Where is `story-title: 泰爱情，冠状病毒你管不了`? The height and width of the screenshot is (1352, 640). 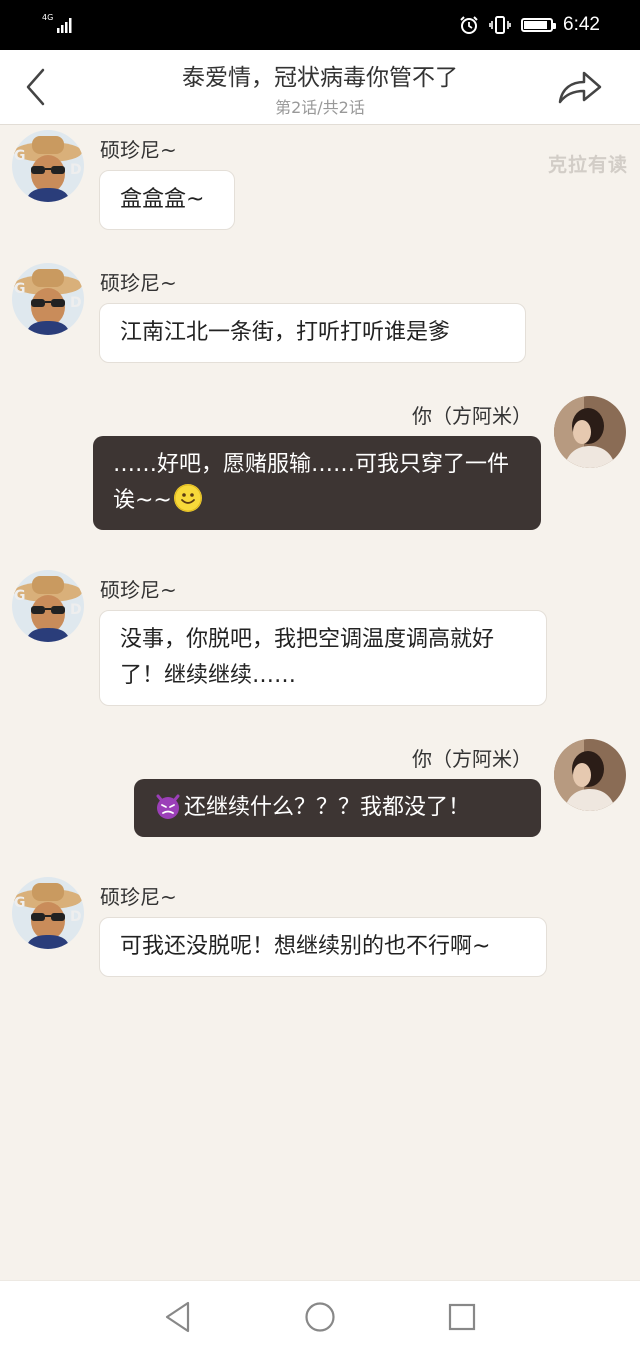 story-title: 泰爱情，冠状病毒你管不了 is located at coordinates (320, 78).